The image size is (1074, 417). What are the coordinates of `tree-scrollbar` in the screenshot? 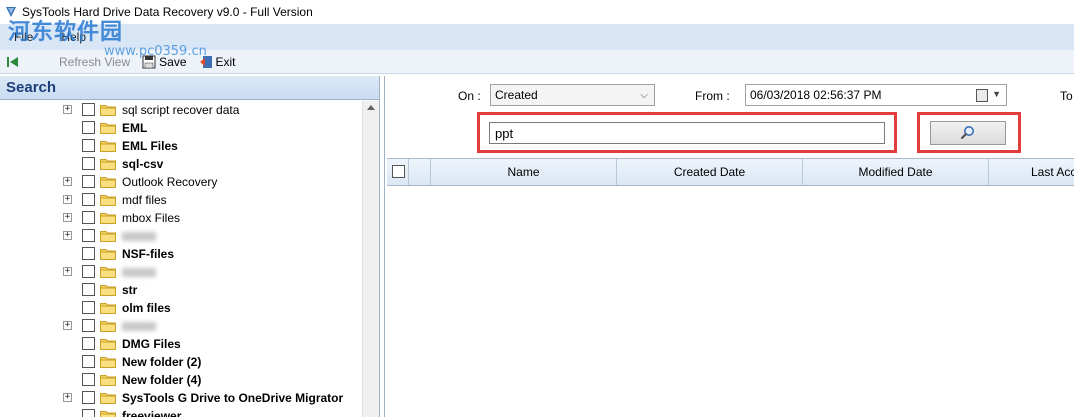 It's located at (370, 259).